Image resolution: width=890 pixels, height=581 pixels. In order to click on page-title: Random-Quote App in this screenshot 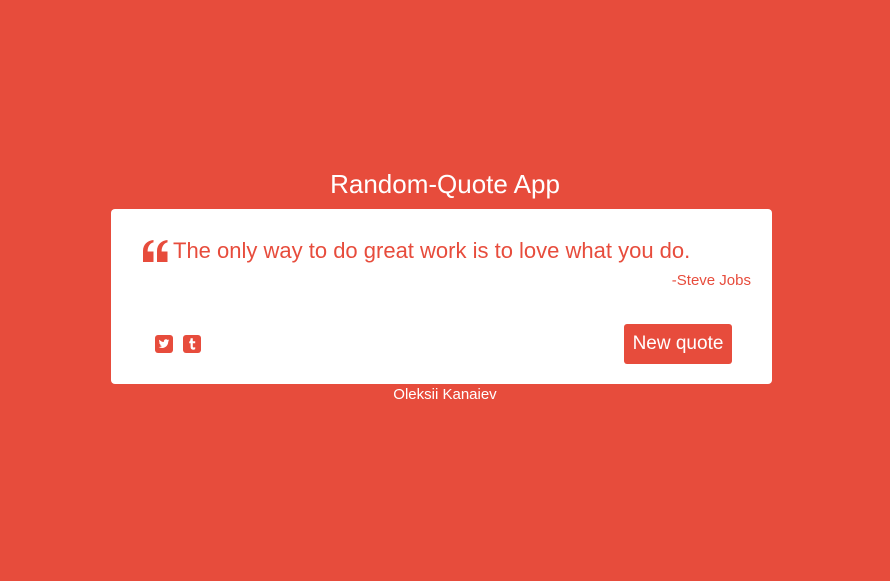, I will do `click(445, 184)`.